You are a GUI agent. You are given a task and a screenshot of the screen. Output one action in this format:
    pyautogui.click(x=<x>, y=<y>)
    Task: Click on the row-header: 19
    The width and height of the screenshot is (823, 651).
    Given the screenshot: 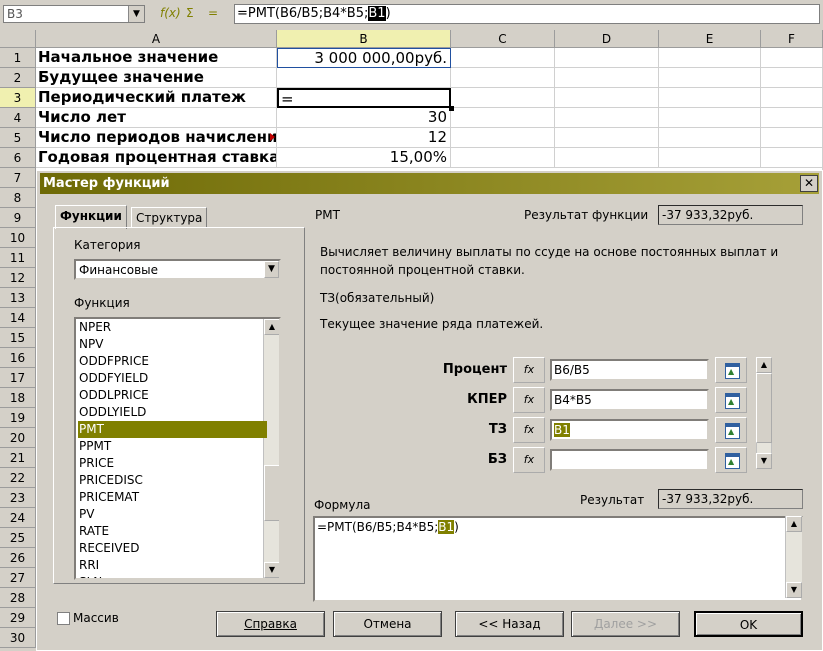 What is the action you would take?
    pyautogui.click(x=18, y=418)
    